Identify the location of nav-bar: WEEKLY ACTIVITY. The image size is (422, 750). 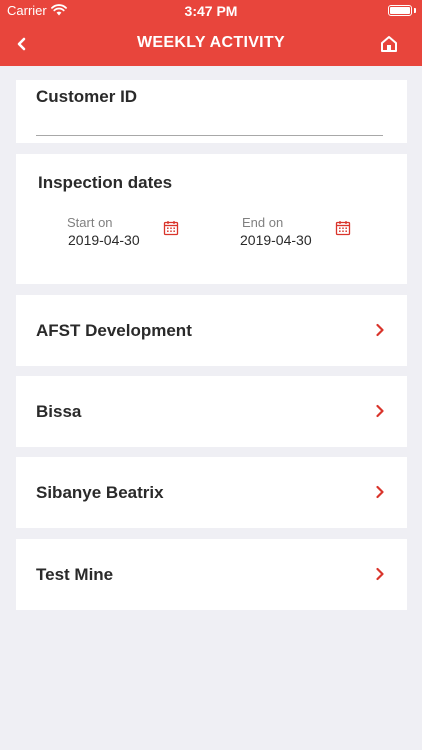
(211, 44).